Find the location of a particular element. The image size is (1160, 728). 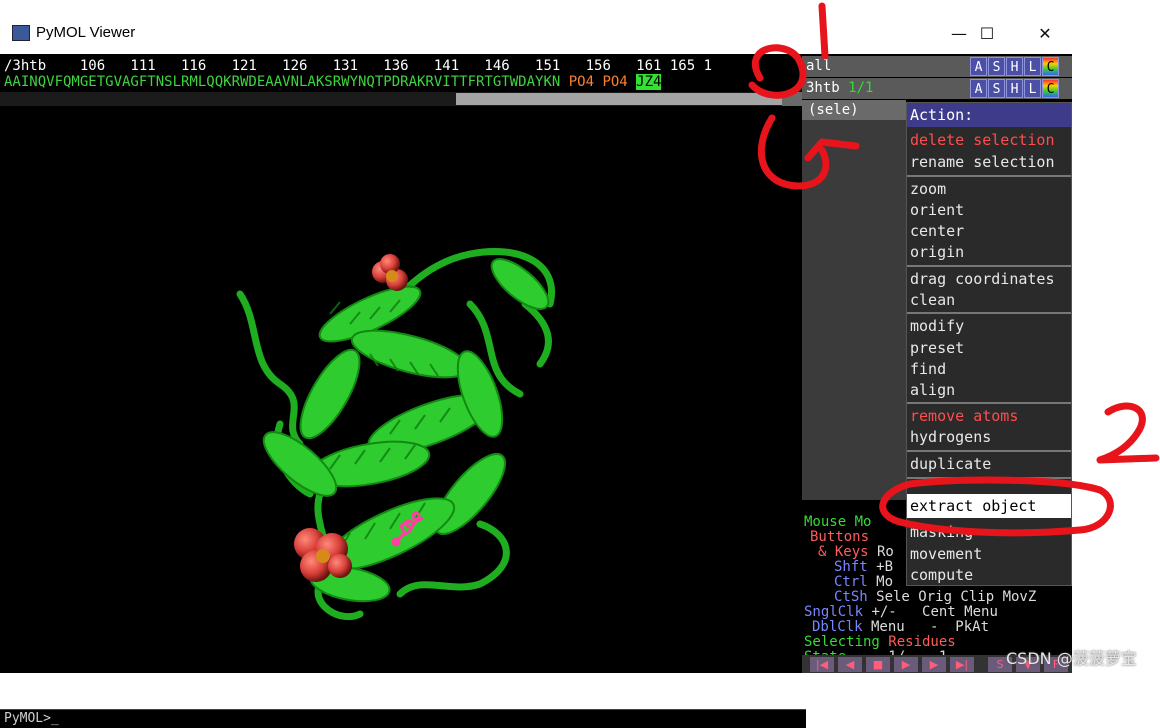

stop-button: ■ is located at coordinates (878, 664).